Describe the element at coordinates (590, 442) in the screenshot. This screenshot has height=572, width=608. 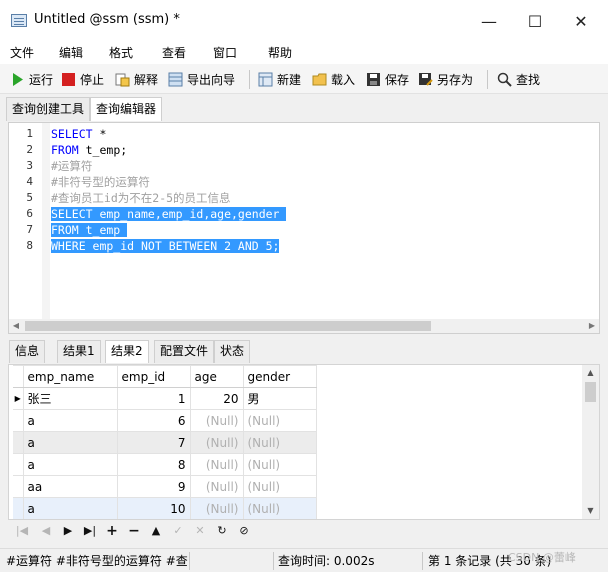
I see `grid-vertical-scrollbar: ▲ ▼` at that location.